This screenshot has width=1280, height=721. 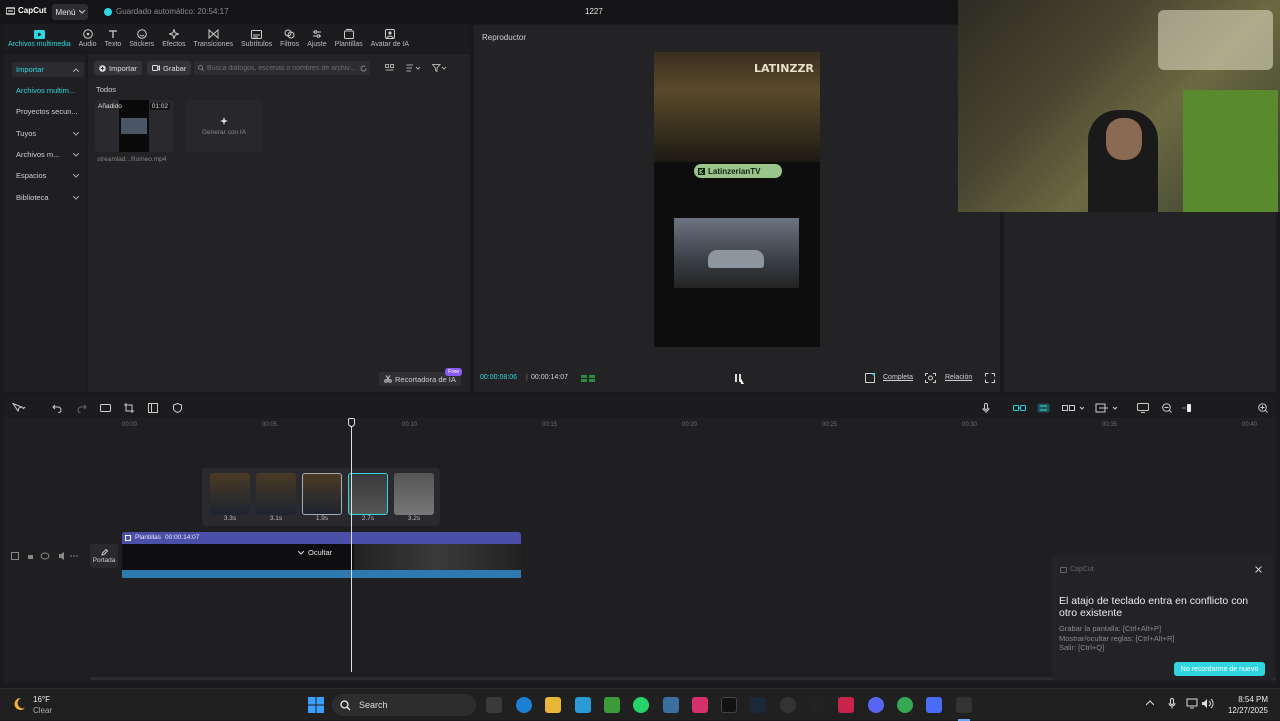 What do you see at coordinates (87, 44) in the screenshot?
I see `tool-label: Audio` at bounding box center [87, 44].